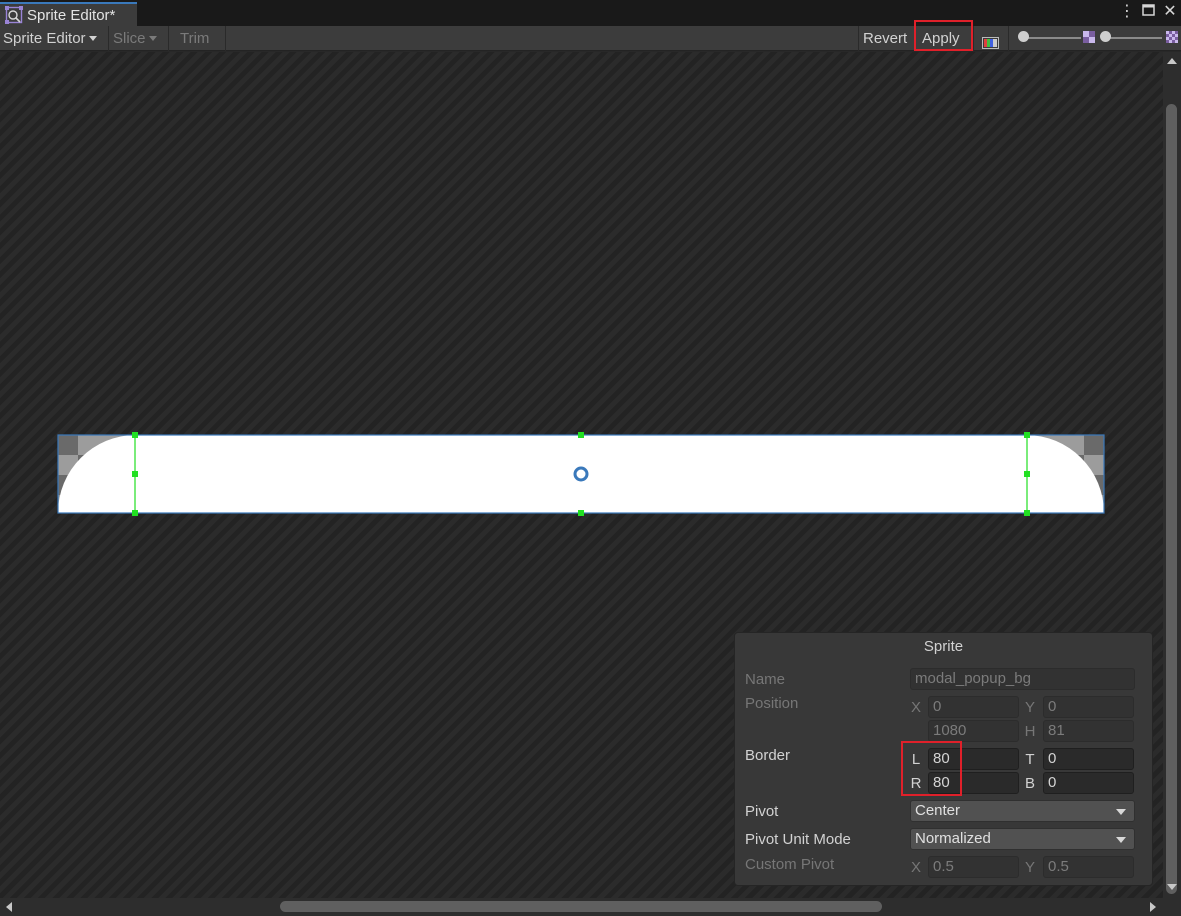  What do you see at coordinates (1030, 759) in the screenshot?
I see `border-t-label: T` at bounding box center [1030, 759].